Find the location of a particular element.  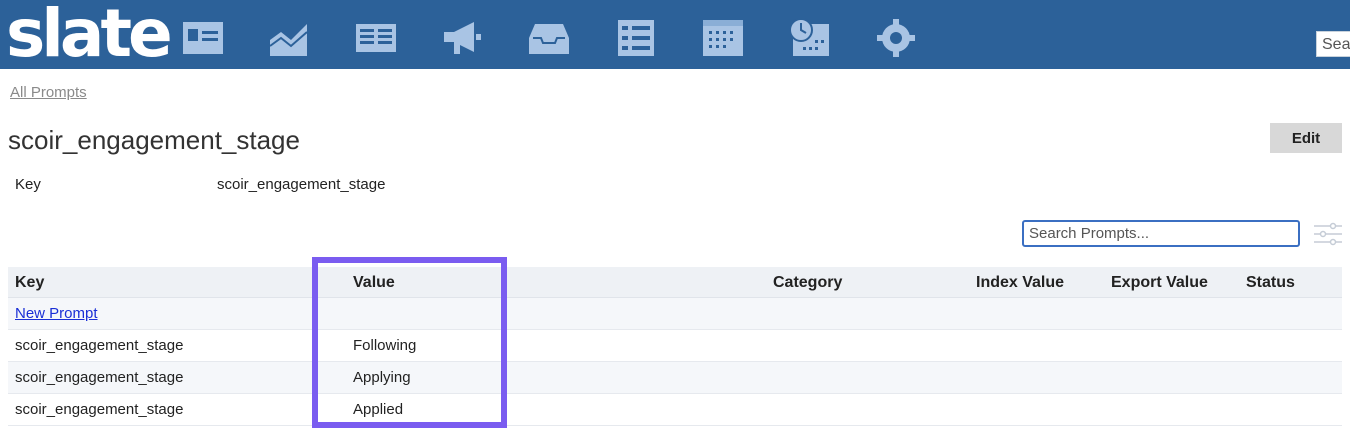

clock-calendar-icon is located at coordinates (809, 38).